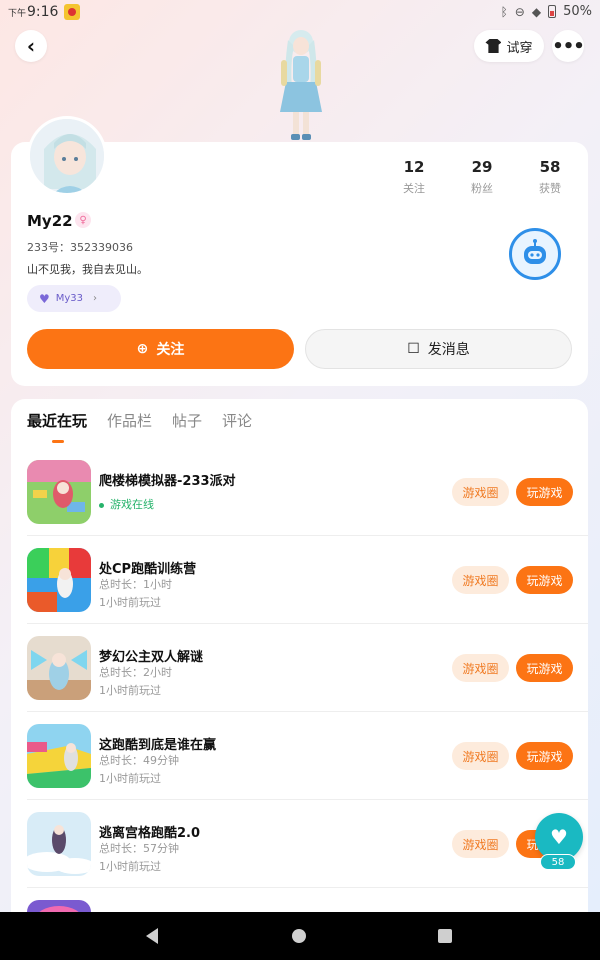 Image resolution: width=600 pixels, height=960 pixels. I want to click on wifi-icon: ◆, so click(536, 11).